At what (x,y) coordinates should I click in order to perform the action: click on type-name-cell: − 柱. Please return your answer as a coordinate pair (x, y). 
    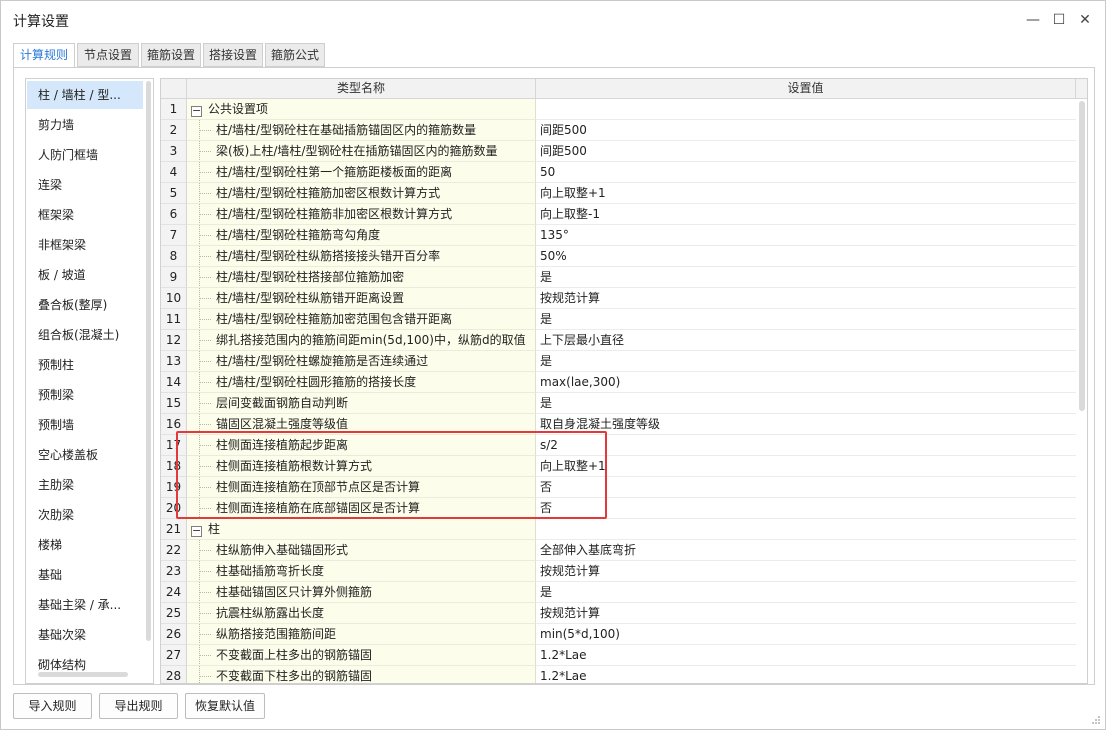
    Looking at the image, I should click on (361, 529).